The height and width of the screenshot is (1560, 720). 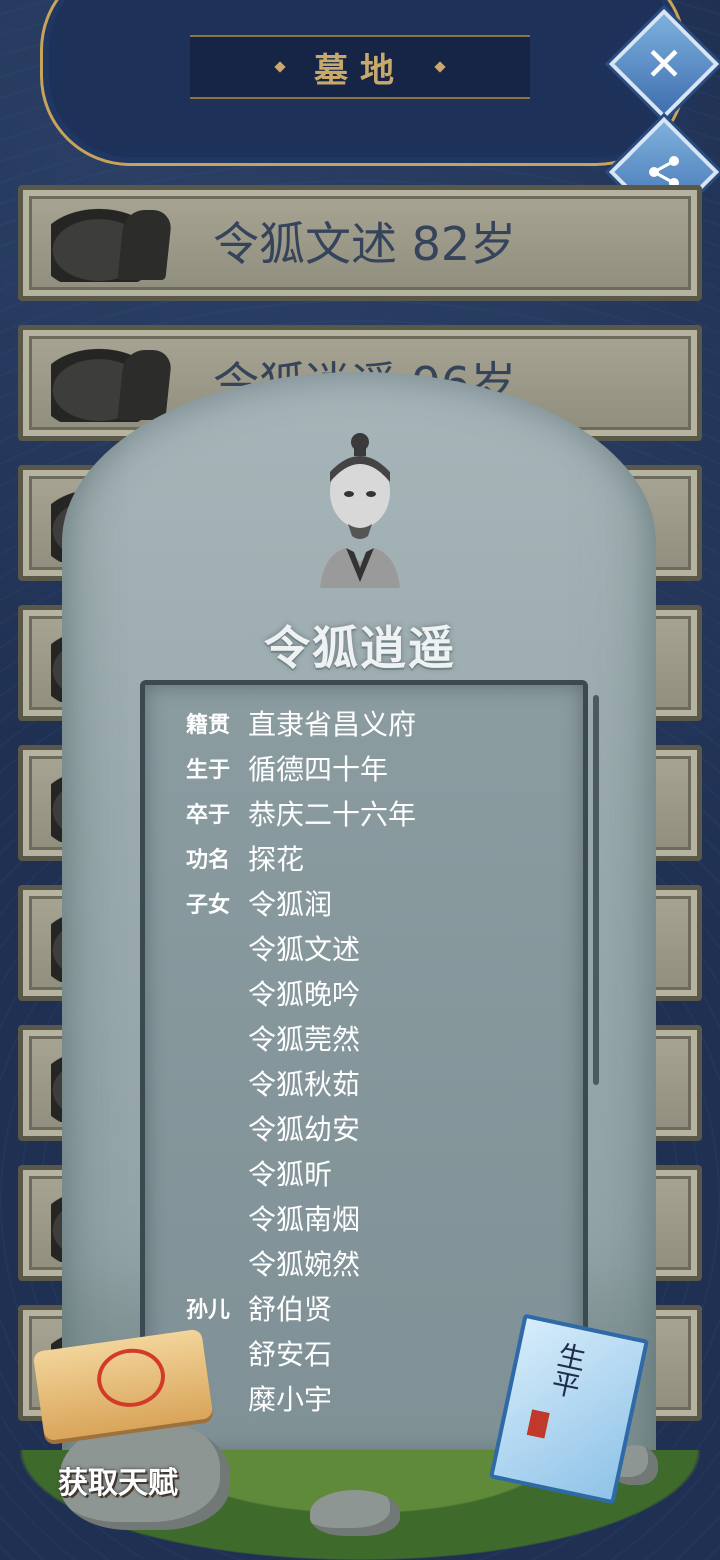 I want to click on info-label: 卒于, so click(x=208, y=815).